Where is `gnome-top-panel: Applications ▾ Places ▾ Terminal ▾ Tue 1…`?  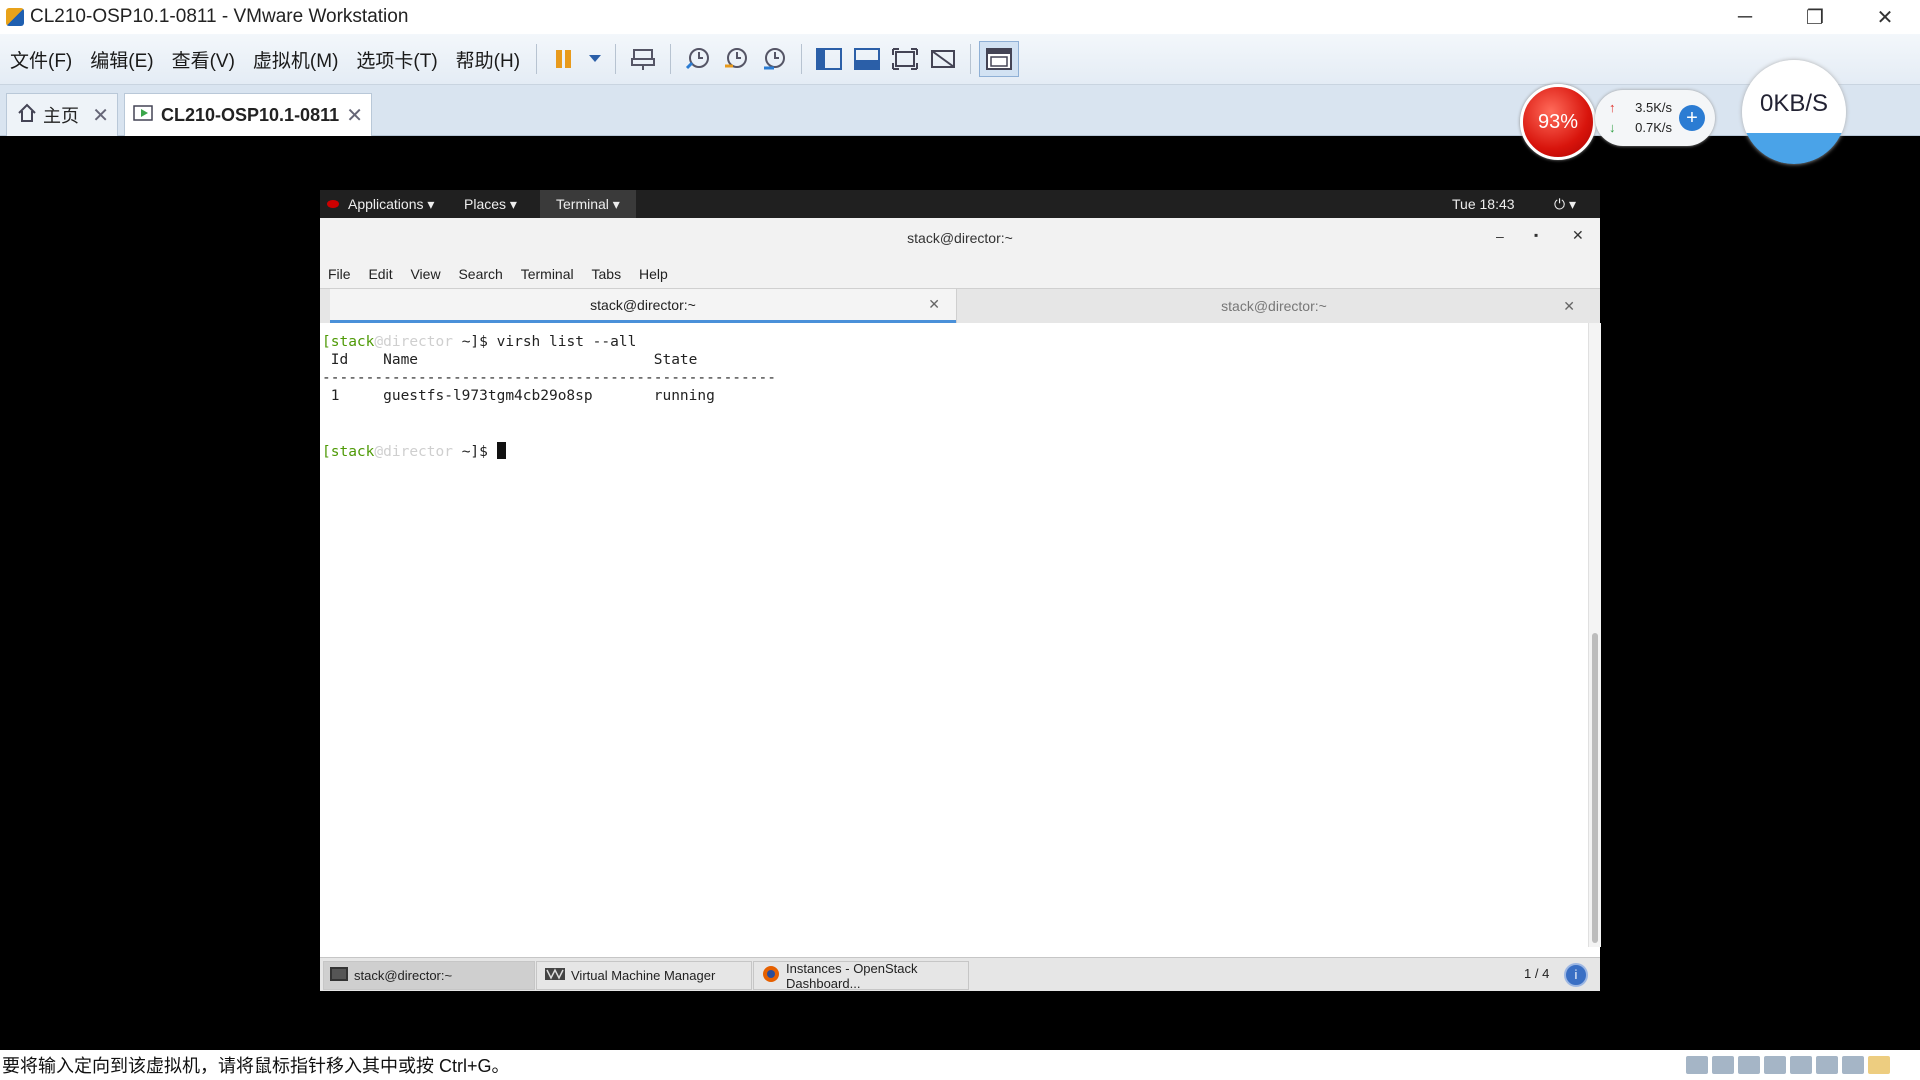 gnome-top-panel: Applications ▾ Places ▾ Terminal ▾ Tue 1… is located at coordinates (960, 204).